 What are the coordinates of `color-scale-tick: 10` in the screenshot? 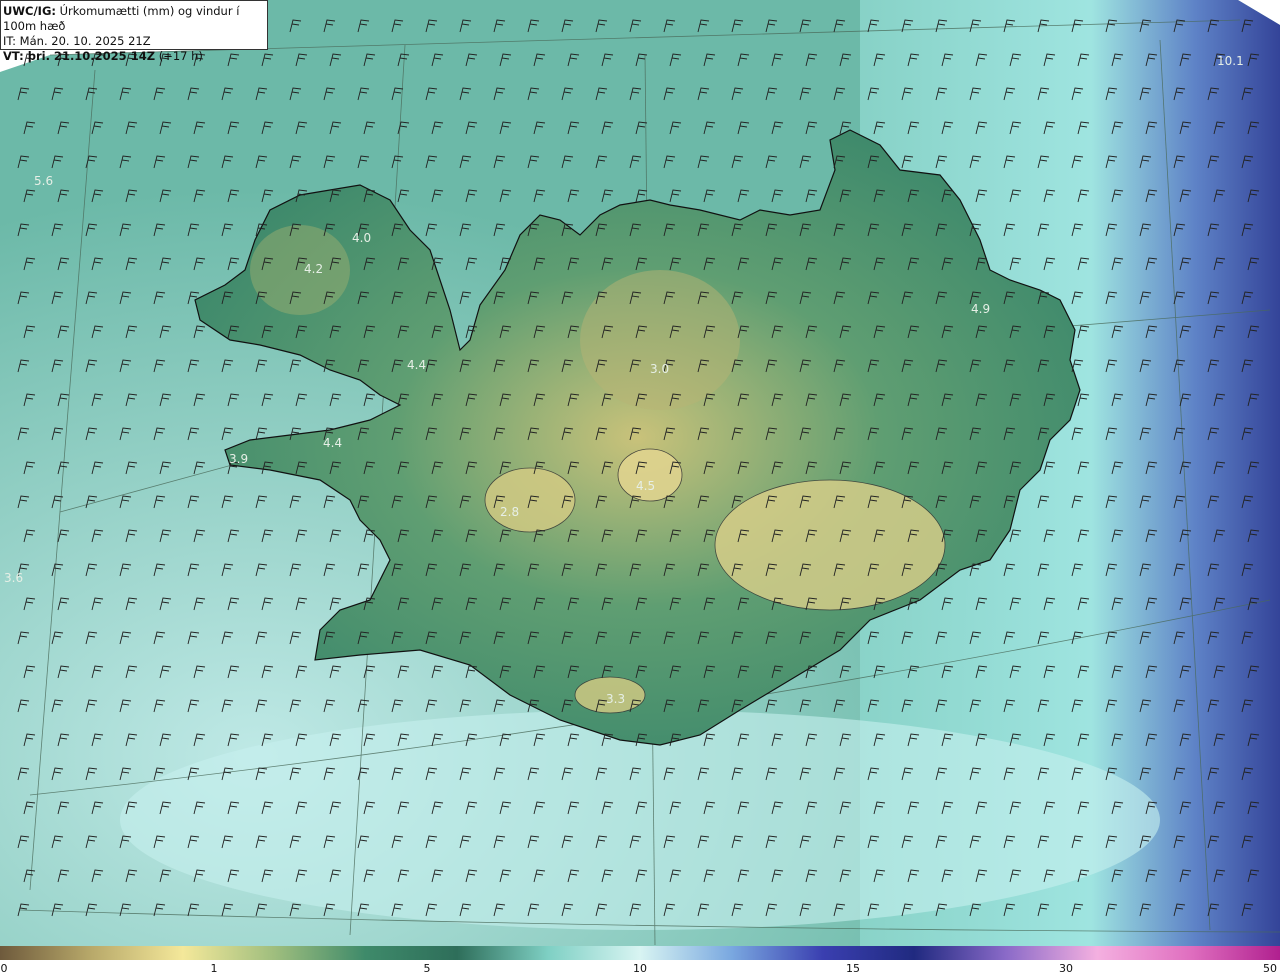 It's located at (640, 968).